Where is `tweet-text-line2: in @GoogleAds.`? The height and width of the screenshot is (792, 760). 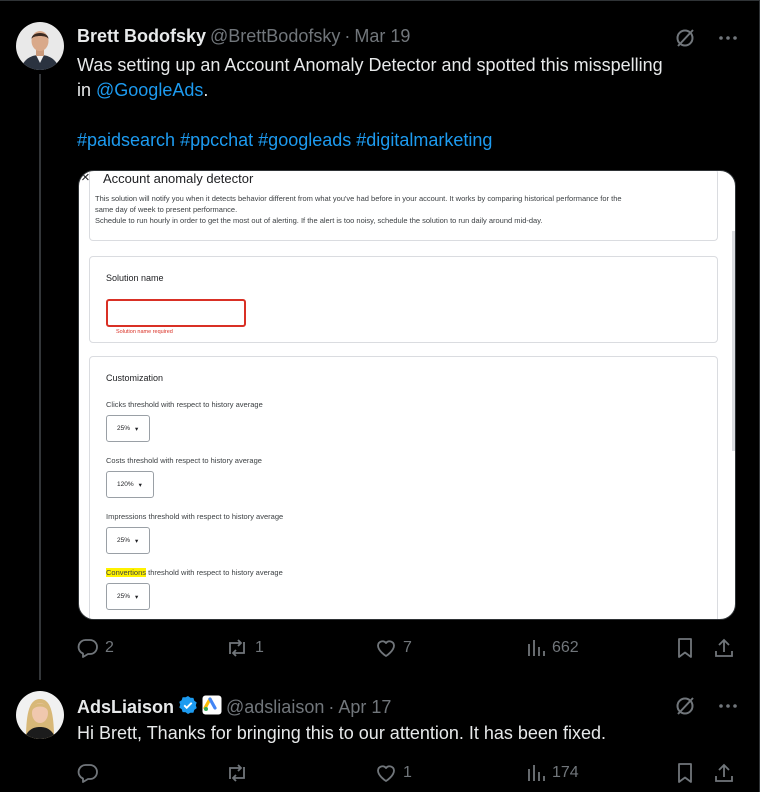
tweet-text-line2: in @GoogleAds. is located at coordinates (407, 90).